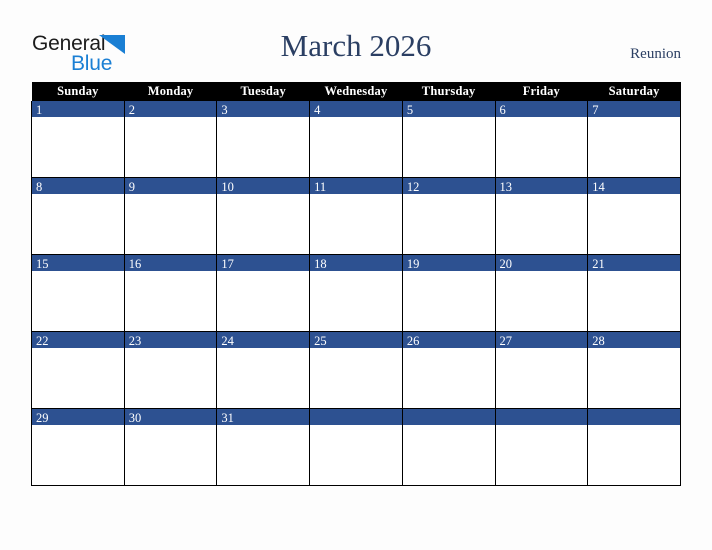  What do you see at coordinates (448, 186) in the screenshot?
I see `day-number: 12` at bounding box center [448, 186].